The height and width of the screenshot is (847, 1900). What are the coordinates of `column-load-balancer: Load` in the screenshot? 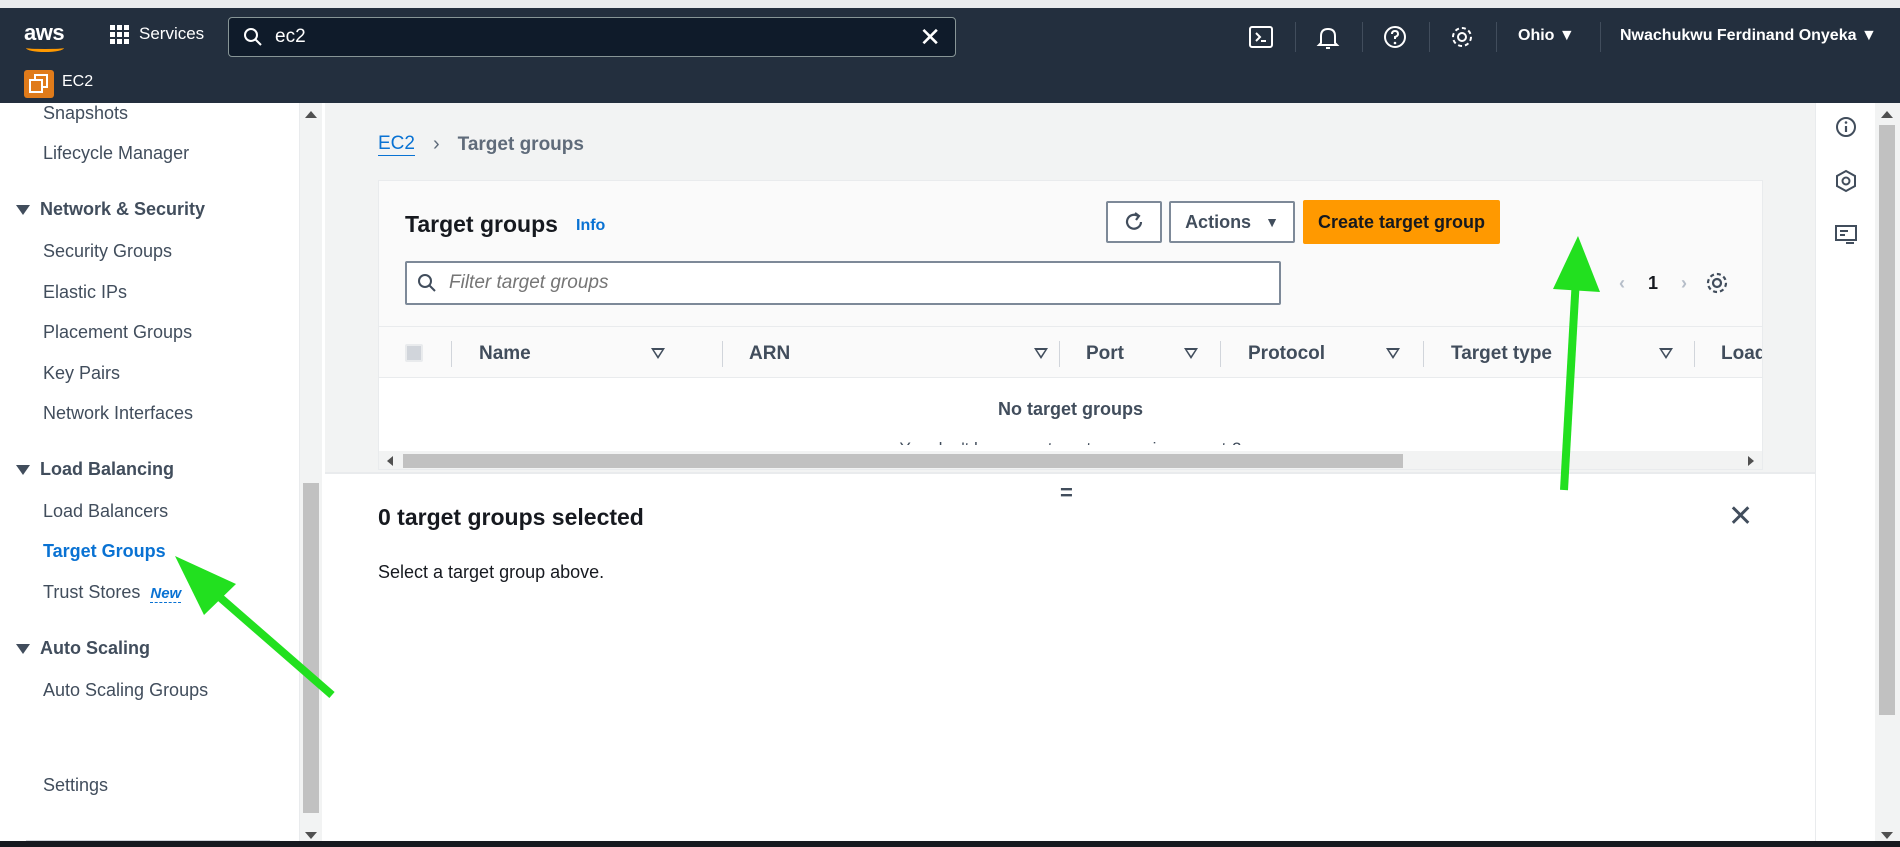 It's located at (1741, 354).